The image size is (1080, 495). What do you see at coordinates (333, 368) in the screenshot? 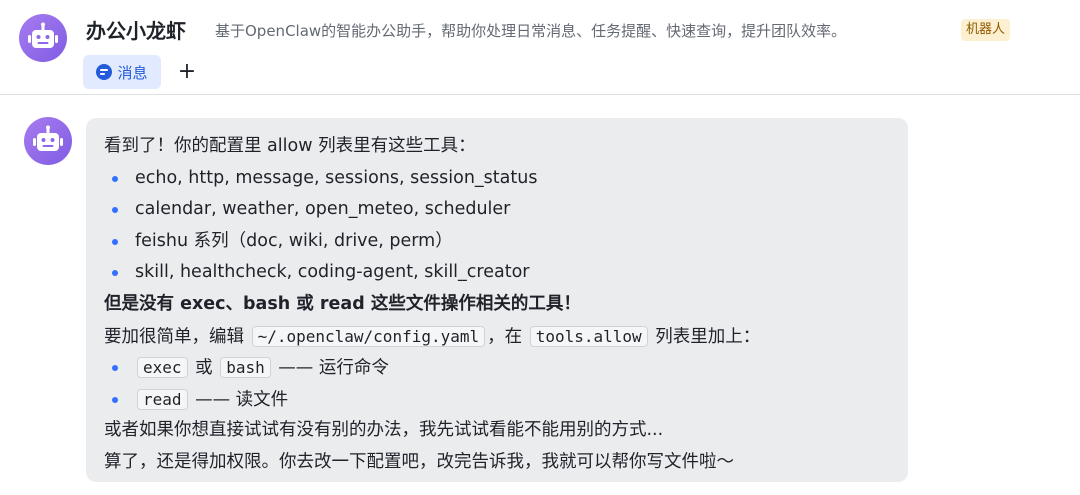
I see `exec-desc: —— 运行命令` at bounding box center [333, 368].